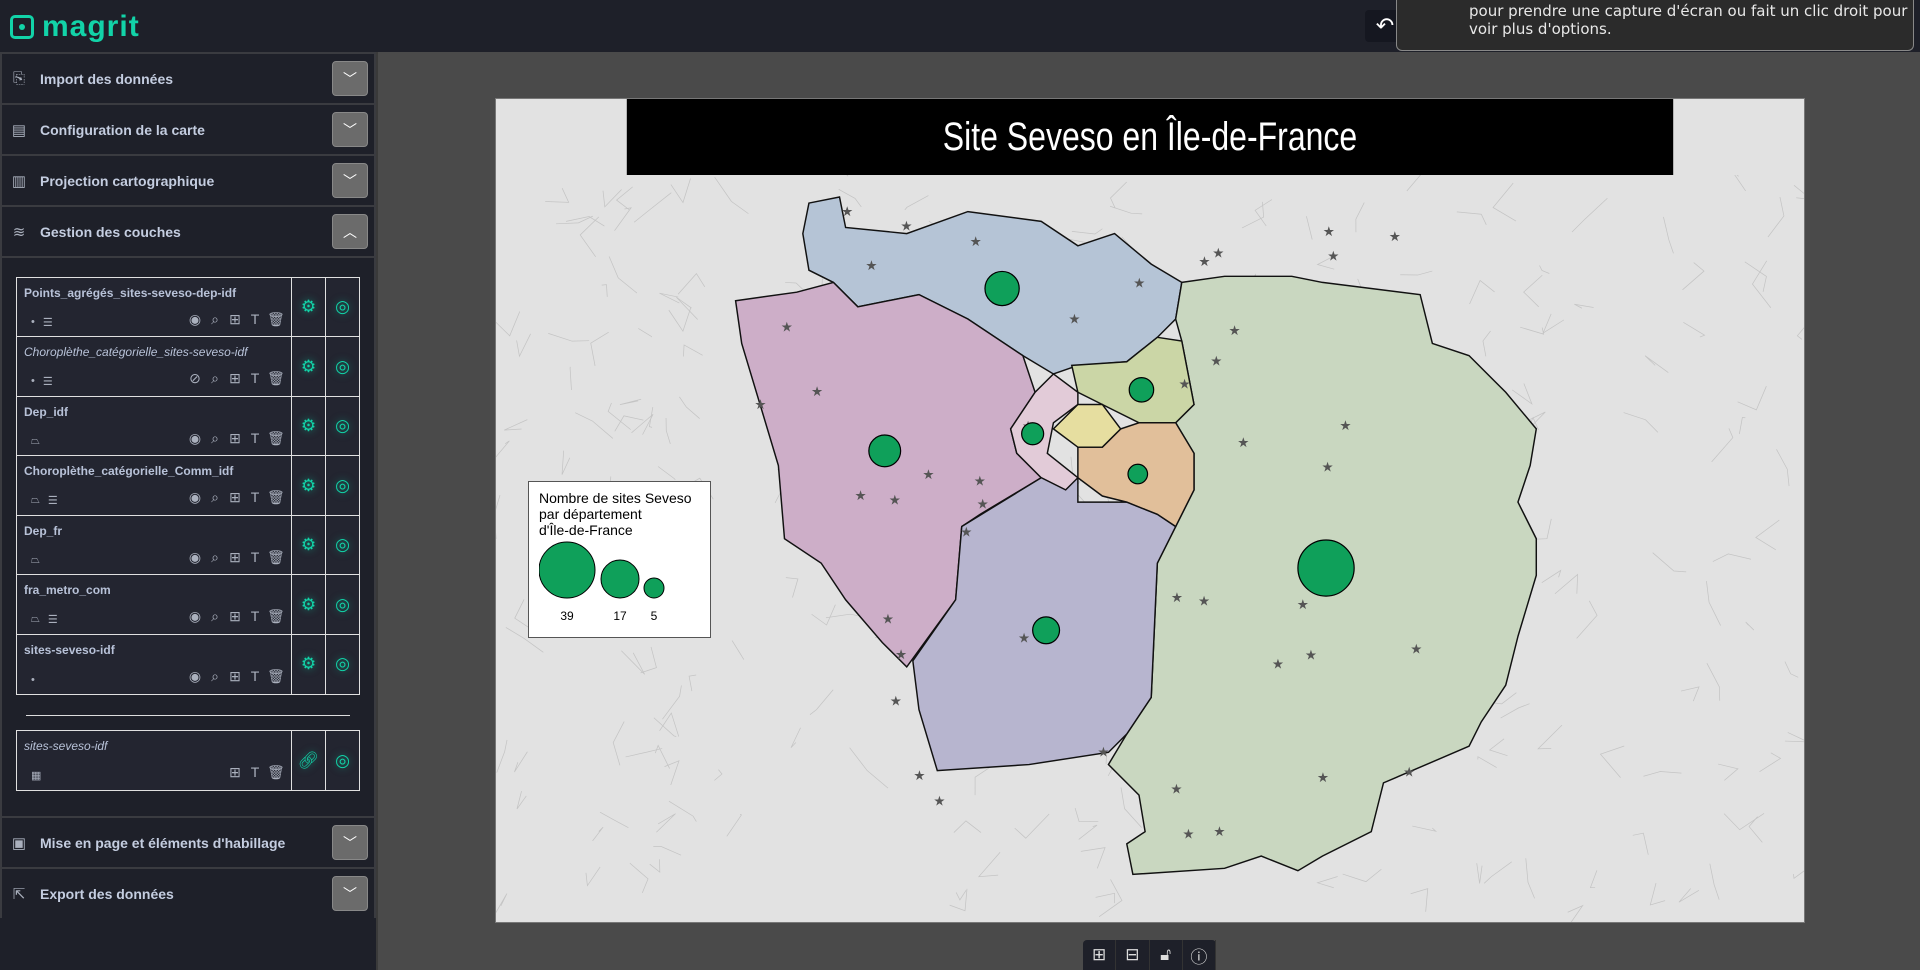 The width and height of the screenshot is (1920, 970). What do you see at coordinates (188, 604) in the screenshot?
I see `layer-item: fra_metro_com ⏢ ☰ ◉ ⌕ ⊞ T 🗑︎ ⚙ ◎` at bounding box center [188, 604].